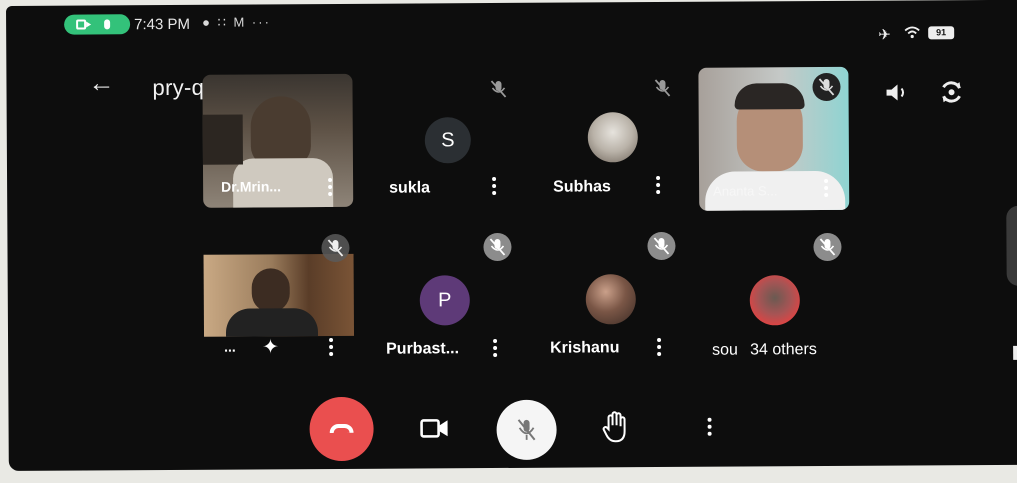 The image size is (1017, 483). I want to click on wifi-icon, so click(912, 32).